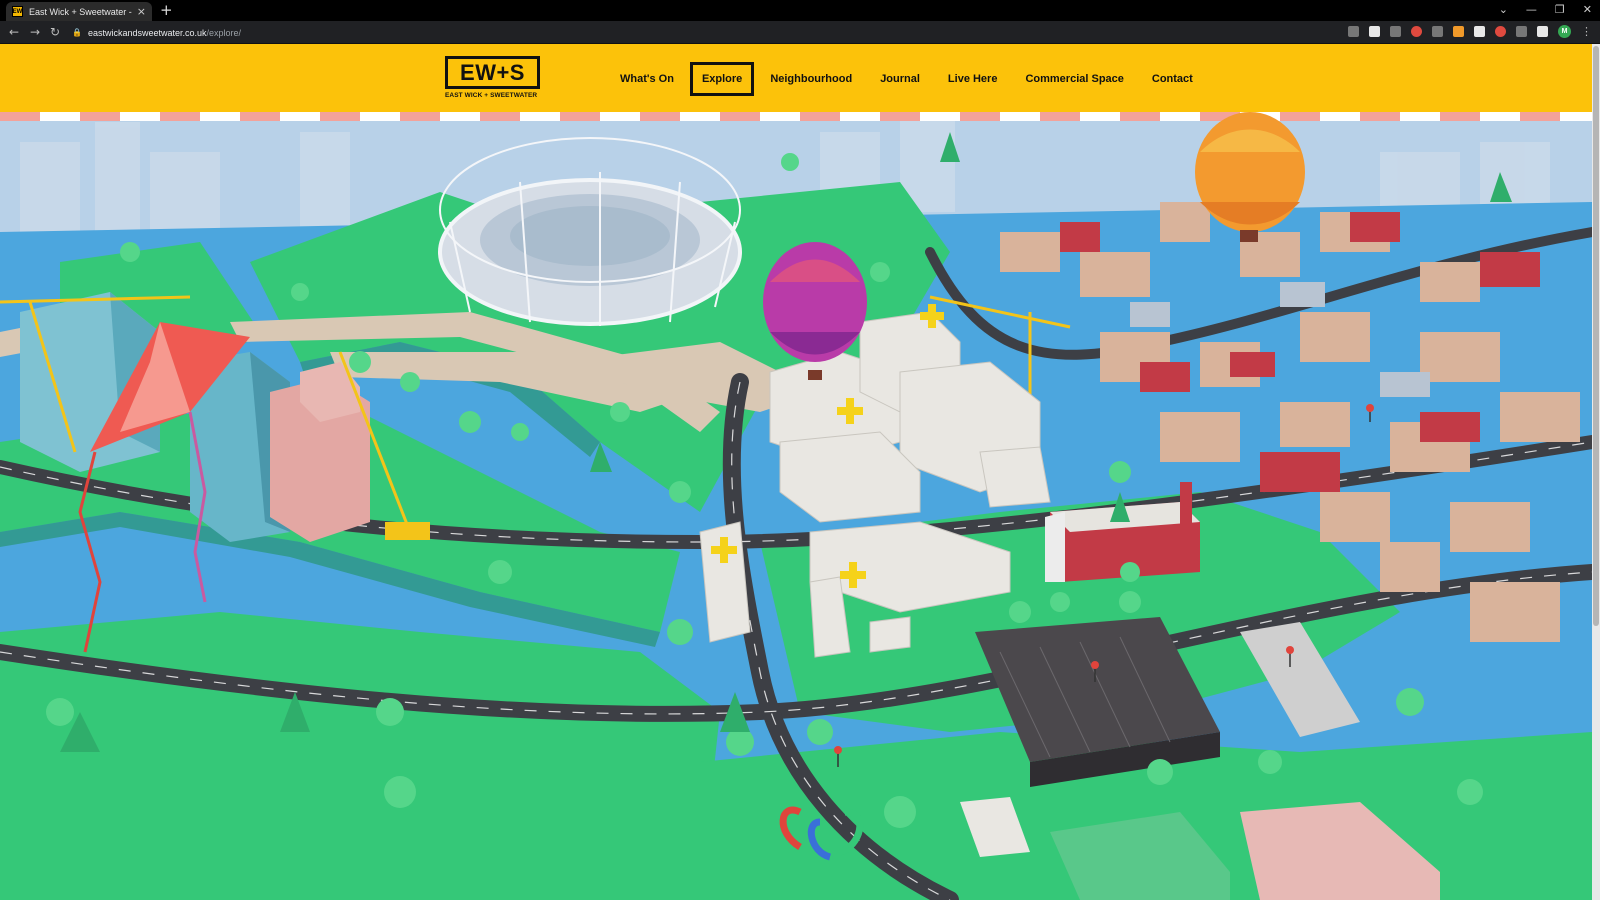  Describe the element at coordinates (17, 11) in the screenshot. I see `favicon-icon: EW` at that location.